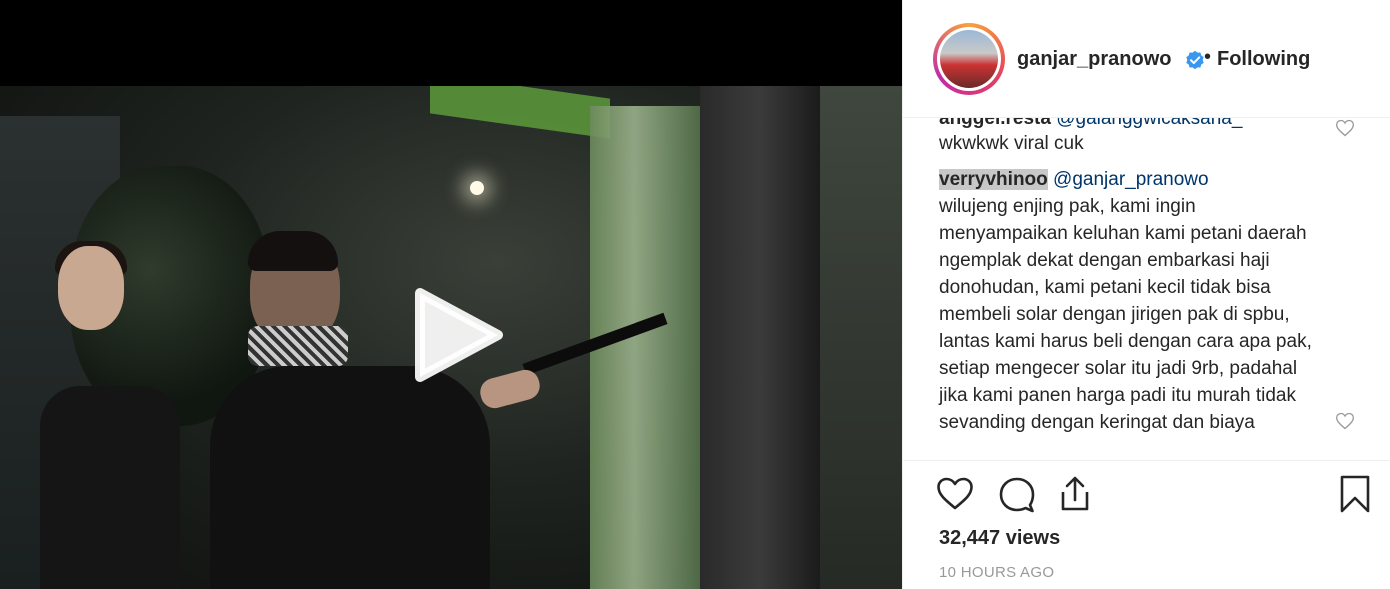 Image resolution: width=1390 pixels, height=589 pixels. What do you see at coordinates (1355, 494) in the screenshot?
I see `bookmark-icon` at bounding box center [1355, 494].